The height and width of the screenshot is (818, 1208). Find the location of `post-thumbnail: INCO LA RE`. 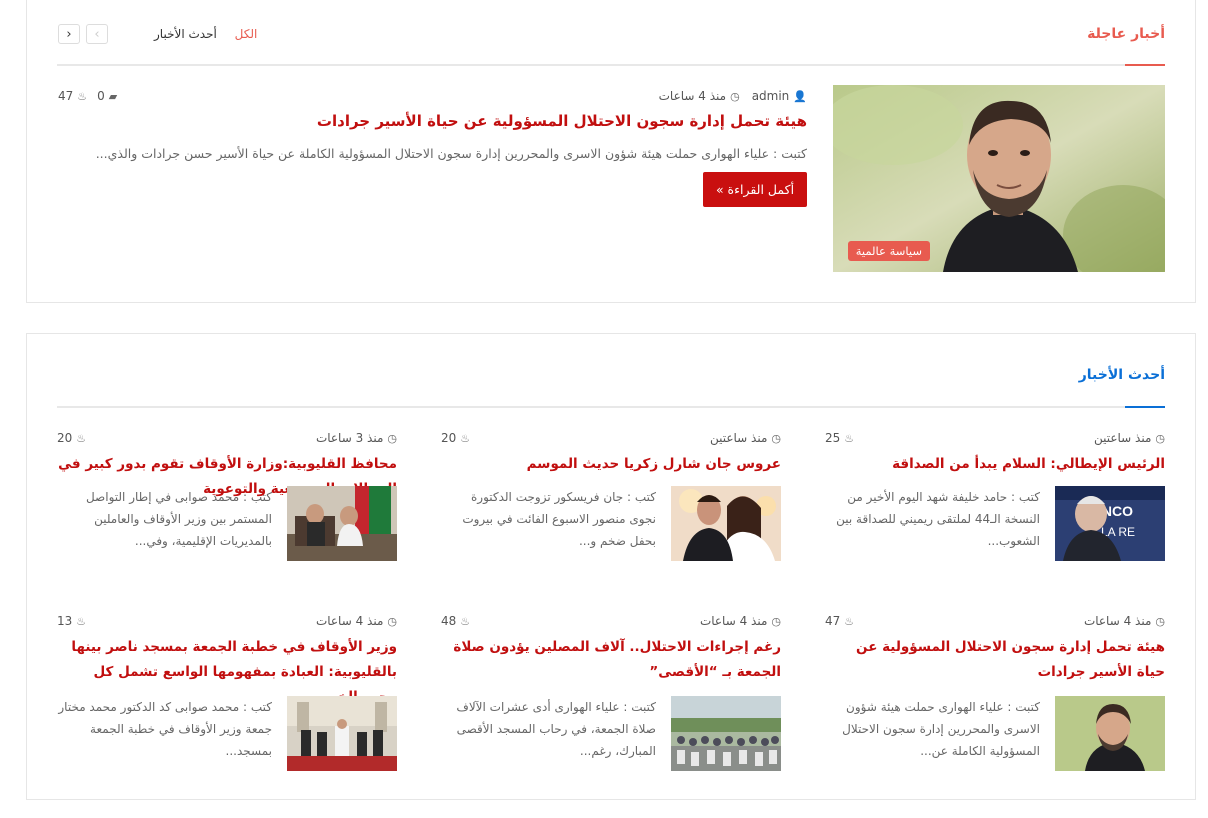

post-thumbnail: INCO LA RE is located at coordinates (1110, 523).